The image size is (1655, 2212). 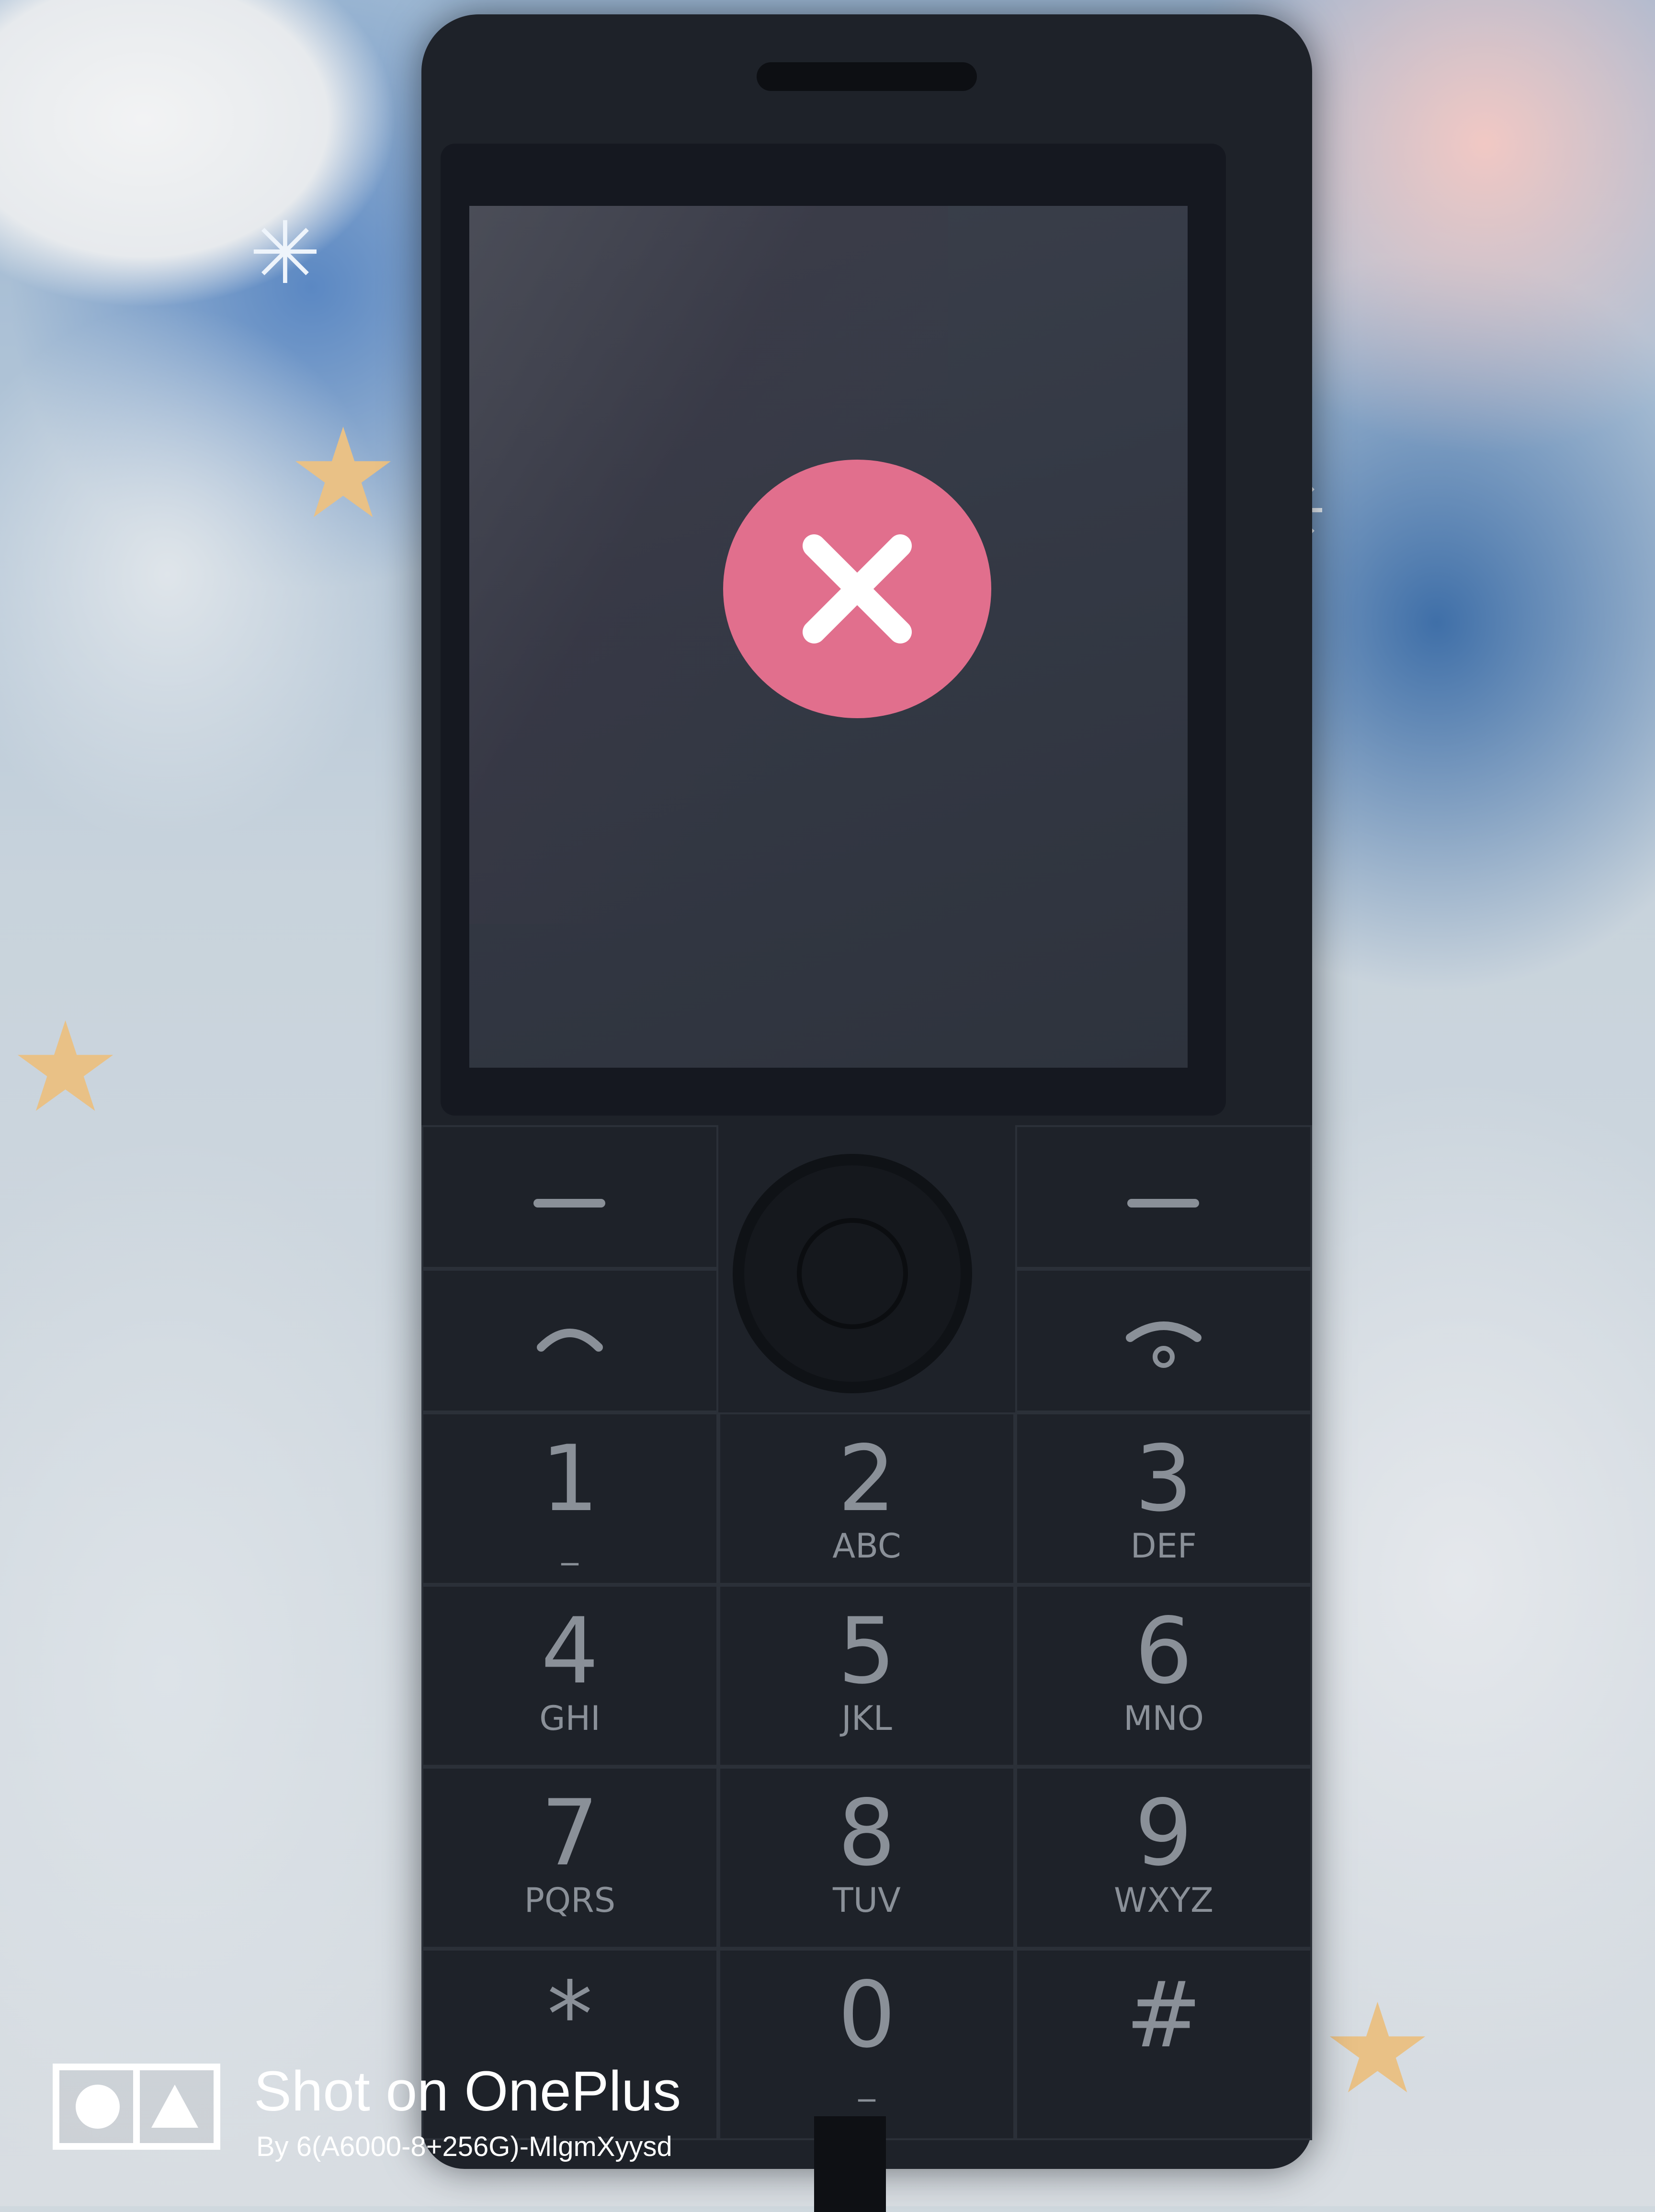 I want to click on sparkle-decoration: ✳, so click(x=285, y=253).